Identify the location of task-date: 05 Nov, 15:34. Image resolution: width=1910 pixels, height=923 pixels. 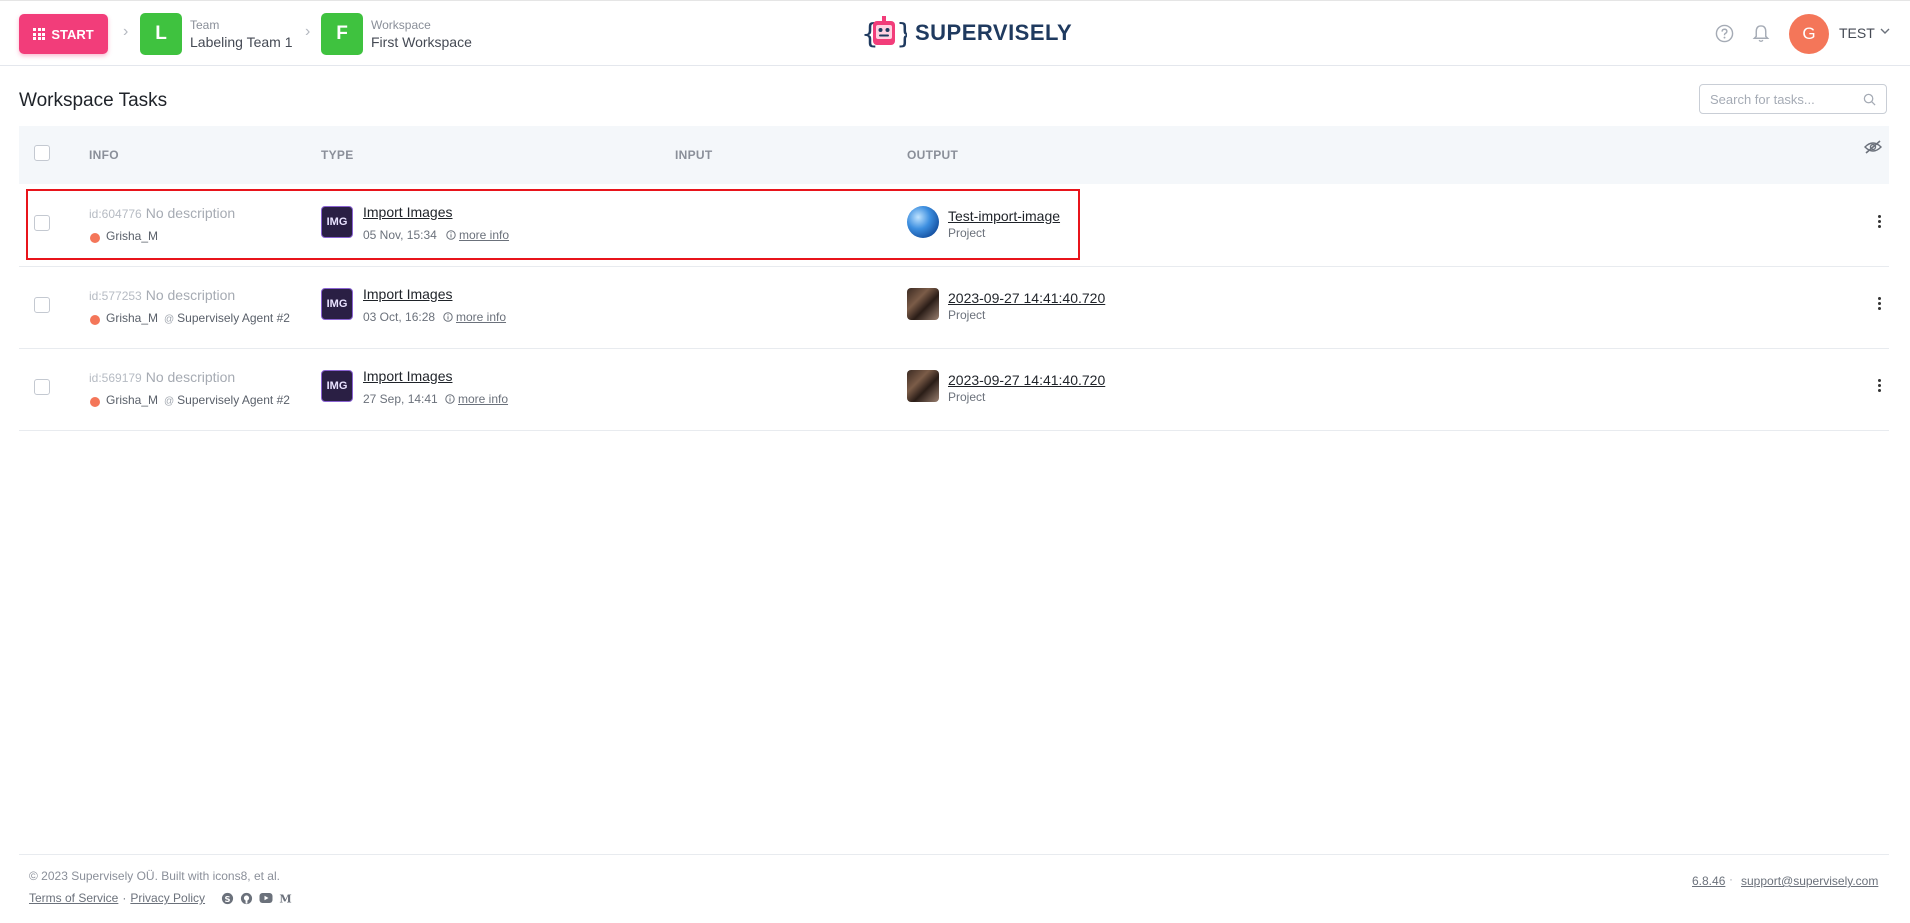
(400, 235).